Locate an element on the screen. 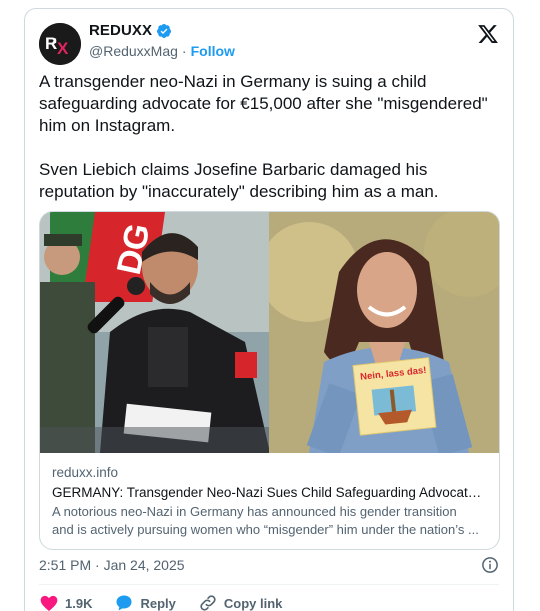 Image resolution: width=540 pixels, height=611 pixels. handle-row: @ReduxxMag · Follow is located at coordinates (162, 51).